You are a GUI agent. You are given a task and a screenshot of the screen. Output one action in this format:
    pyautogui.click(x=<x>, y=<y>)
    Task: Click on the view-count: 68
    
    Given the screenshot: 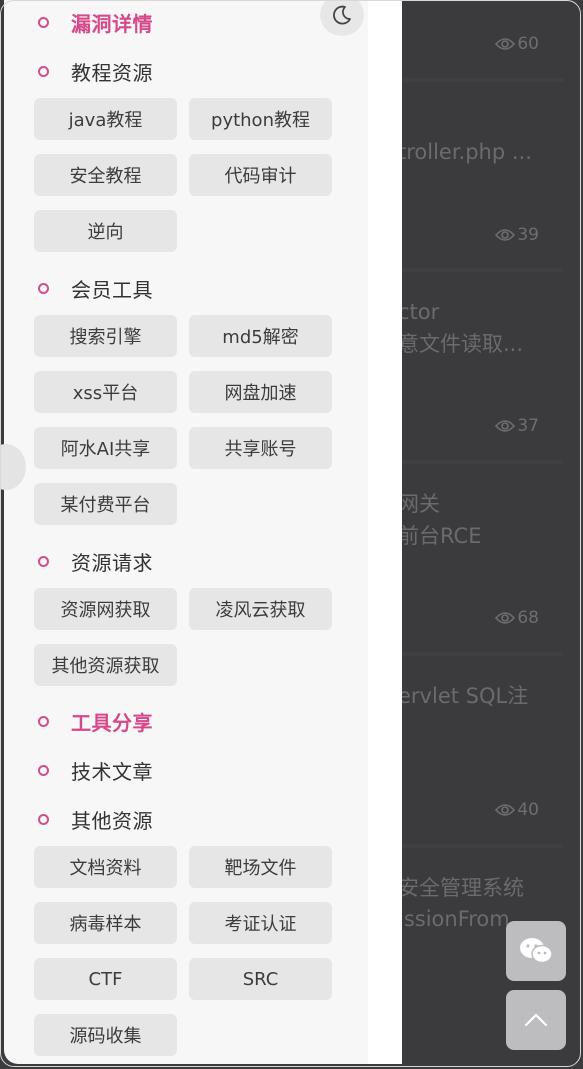 What is the action you would take?
    pyautogui.click(x=517, y=618)
    